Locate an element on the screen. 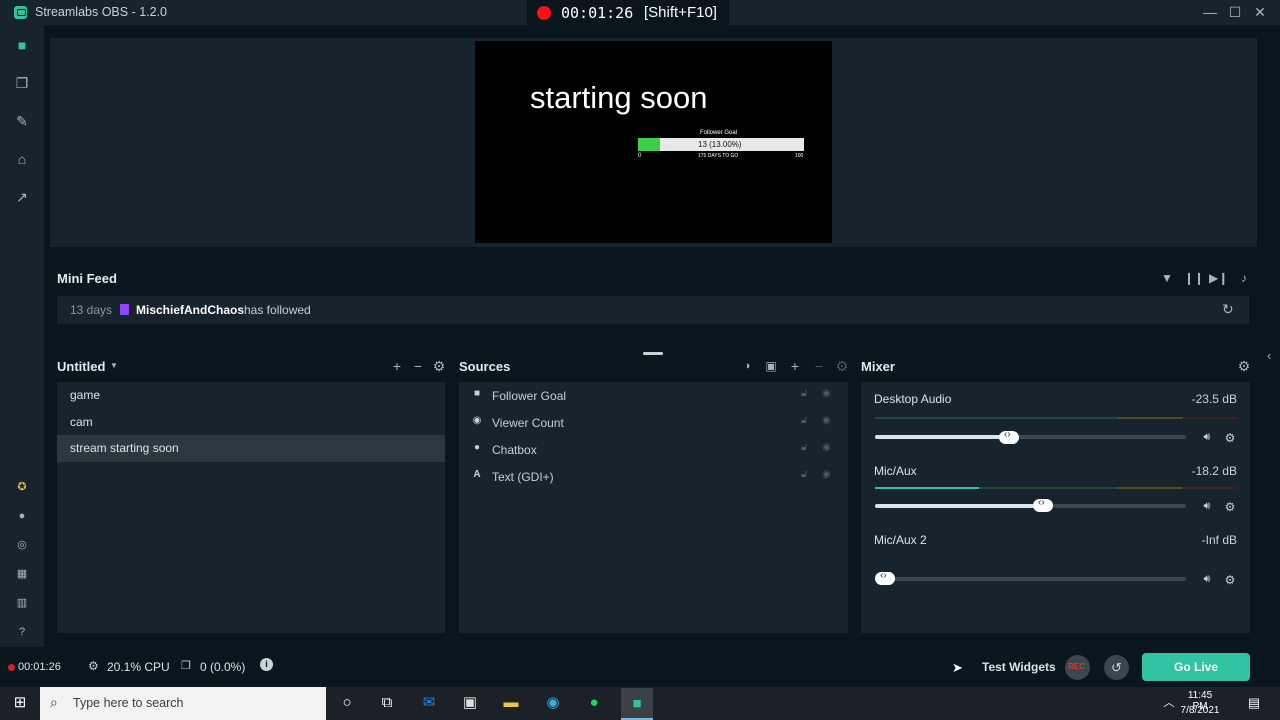 The image size is (1280, 720). record-button: REC is located at coordinates (1077, 667).